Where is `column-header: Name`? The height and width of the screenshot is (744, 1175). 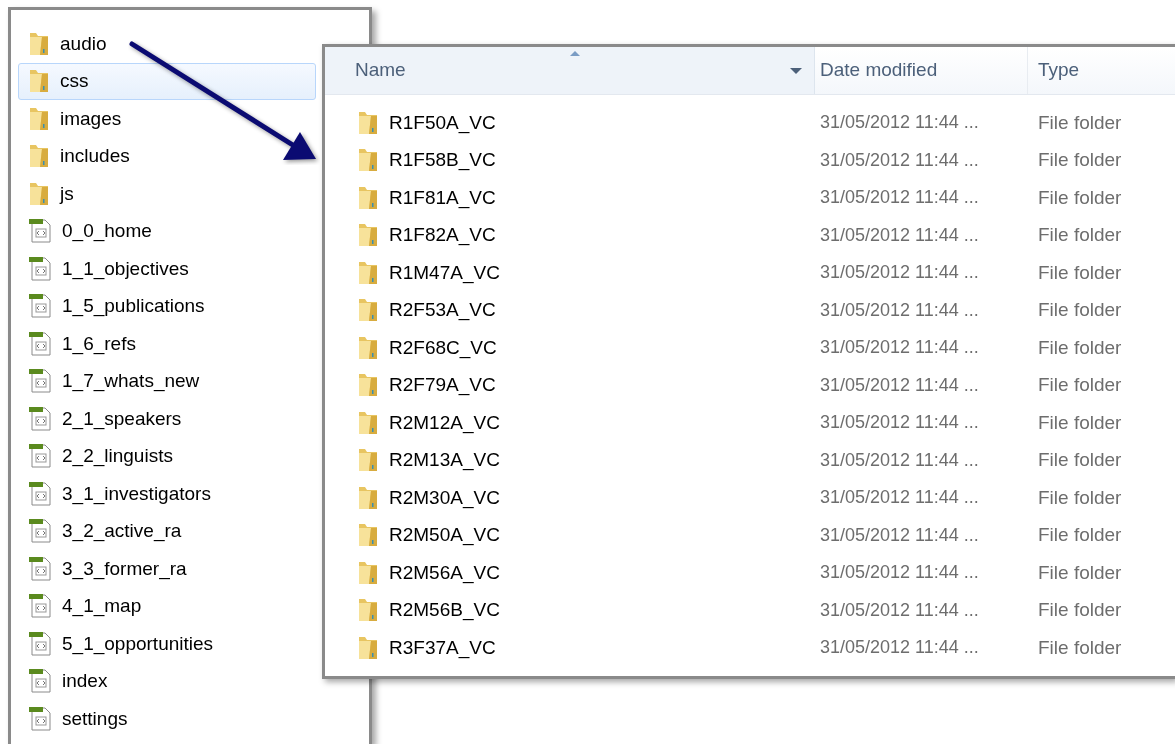
column-header: Name is located at coordinates (570, 70).